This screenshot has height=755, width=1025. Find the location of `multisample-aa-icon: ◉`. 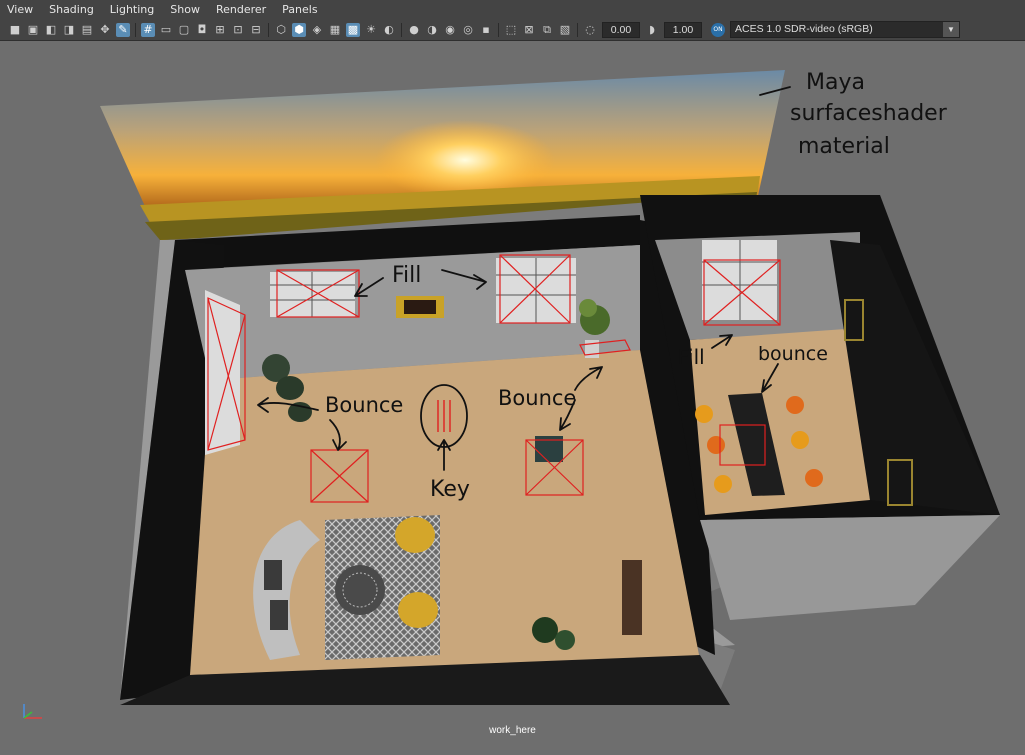

multisample-aa-icon: ◉ is located at coordinates (450, 30).